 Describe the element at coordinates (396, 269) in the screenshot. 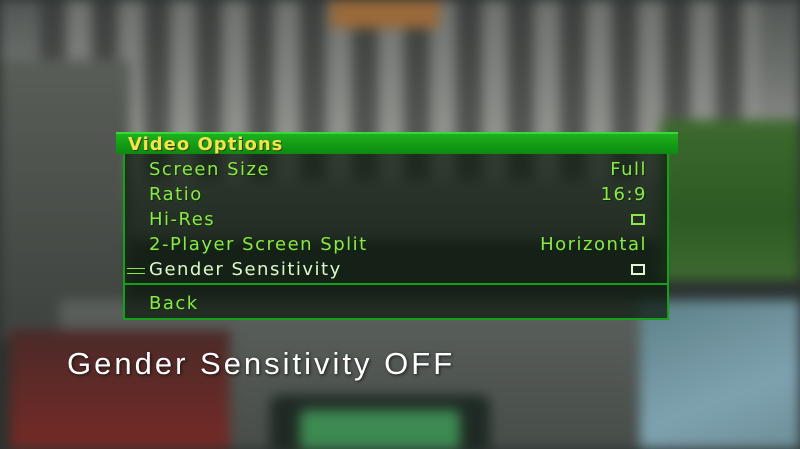

I see `menu-item-gender-sensitivity: Gender Sensitivity` at that location.